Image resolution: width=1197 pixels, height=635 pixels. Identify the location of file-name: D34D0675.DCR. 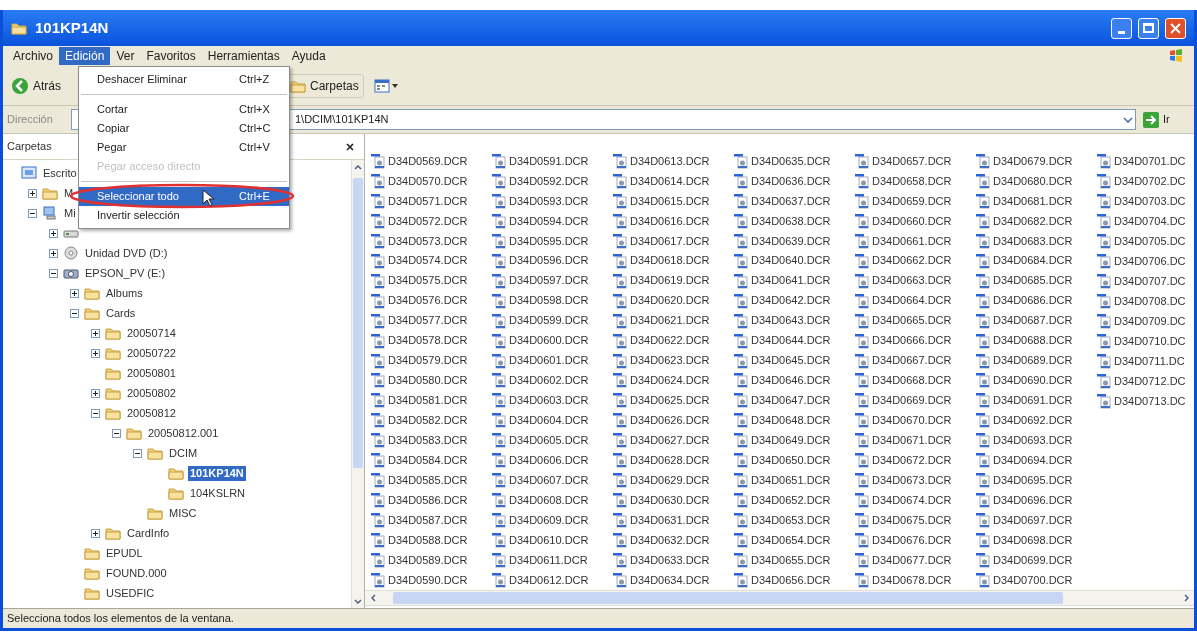
(912, 520).